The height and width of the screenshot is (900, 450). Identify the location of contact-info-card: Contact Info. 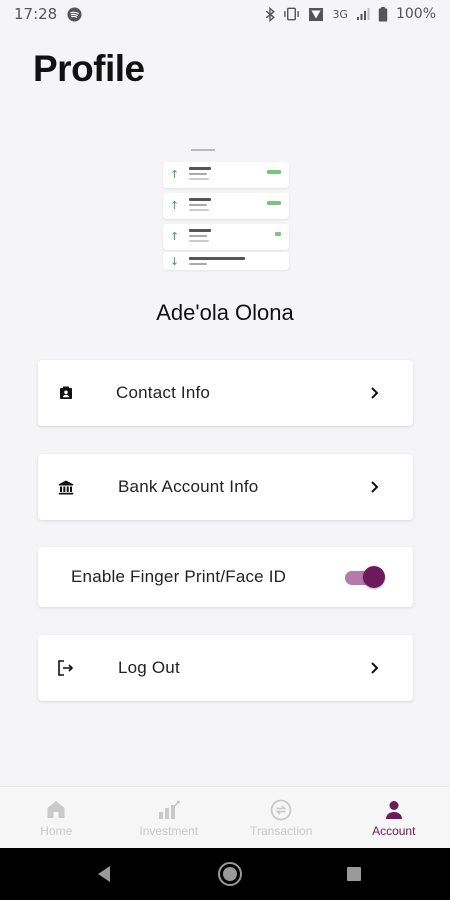
(225, 393).